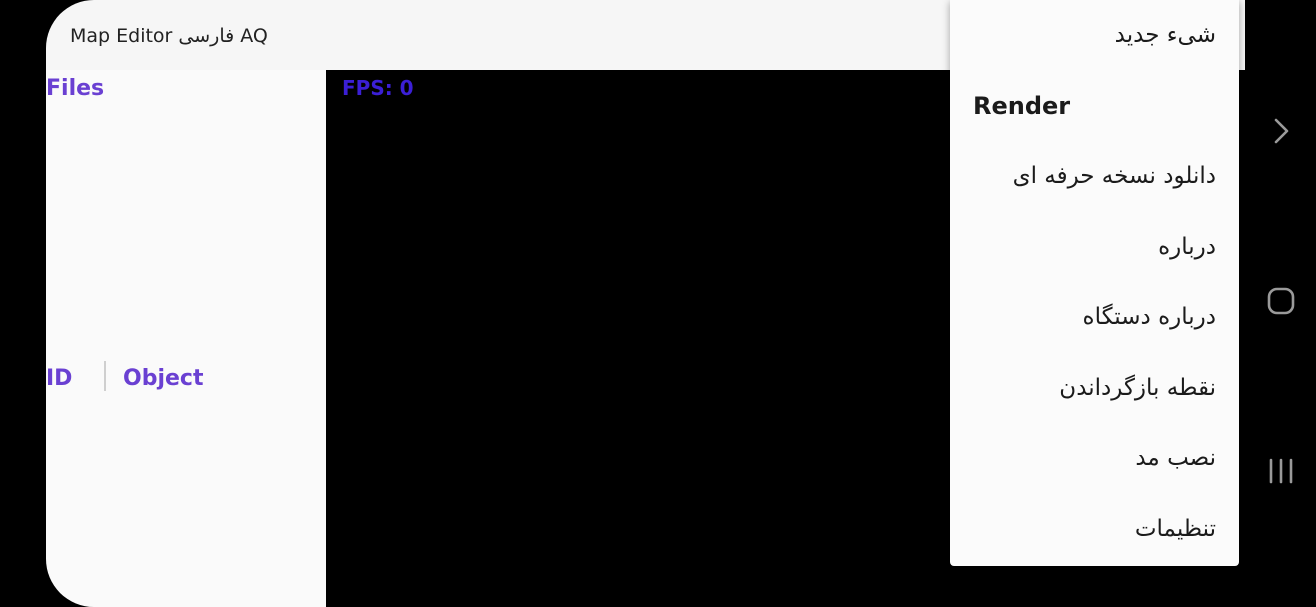  I want to click on menu-item-settings: تنظیمات, so click(1094, 529).